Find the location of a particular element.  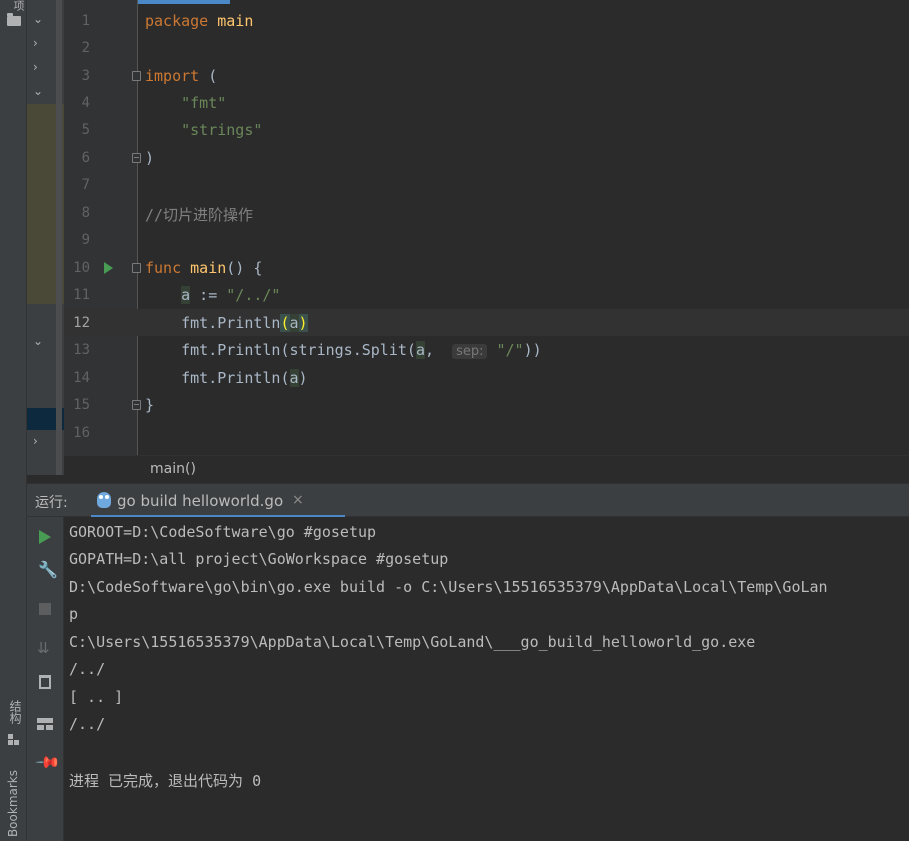

operator: := is located at coordinates (208, 295).